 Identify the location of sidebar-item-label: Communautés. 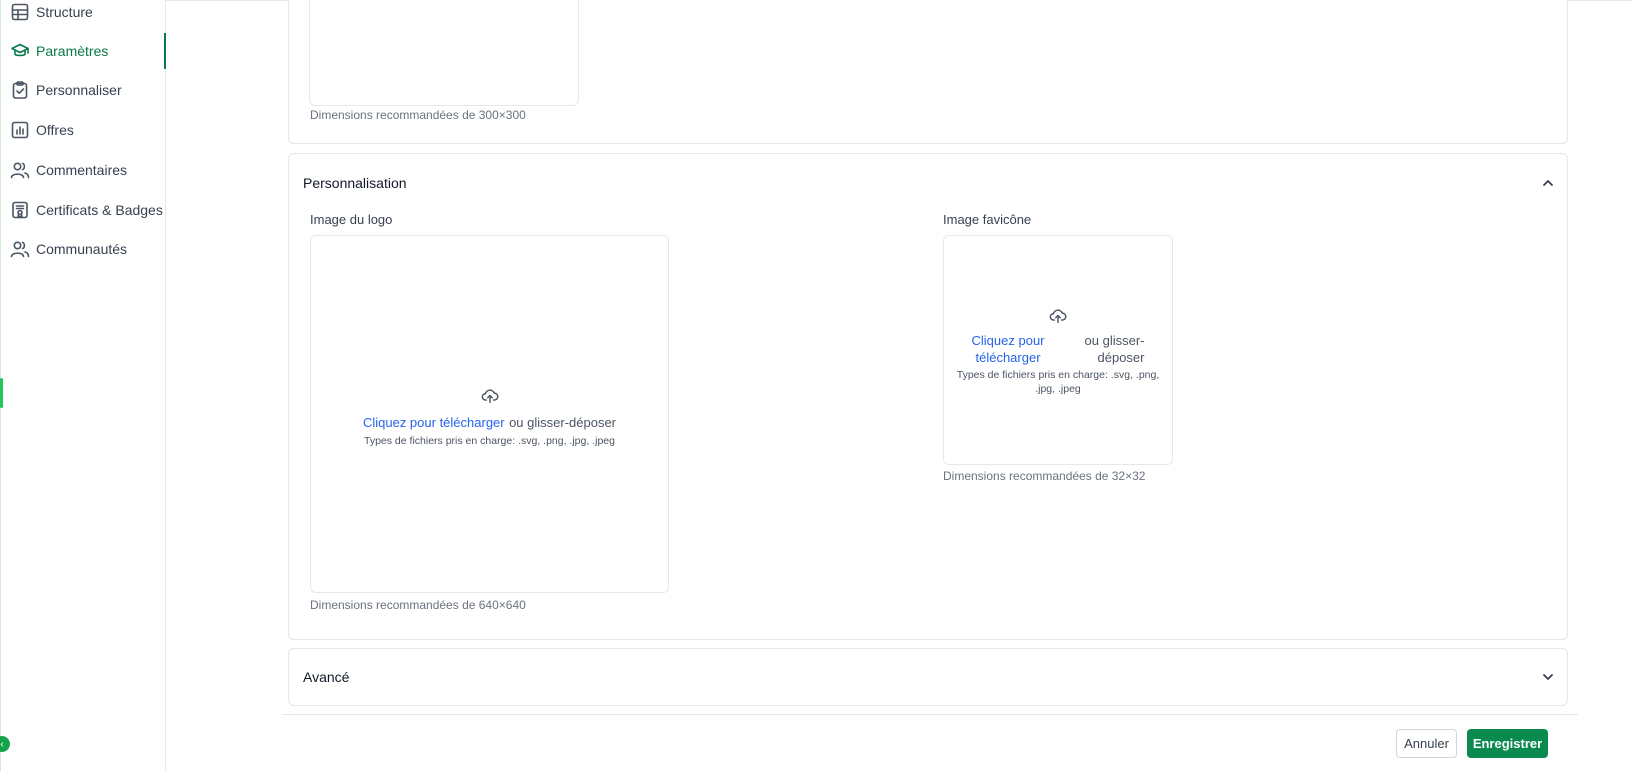
(82, 249).